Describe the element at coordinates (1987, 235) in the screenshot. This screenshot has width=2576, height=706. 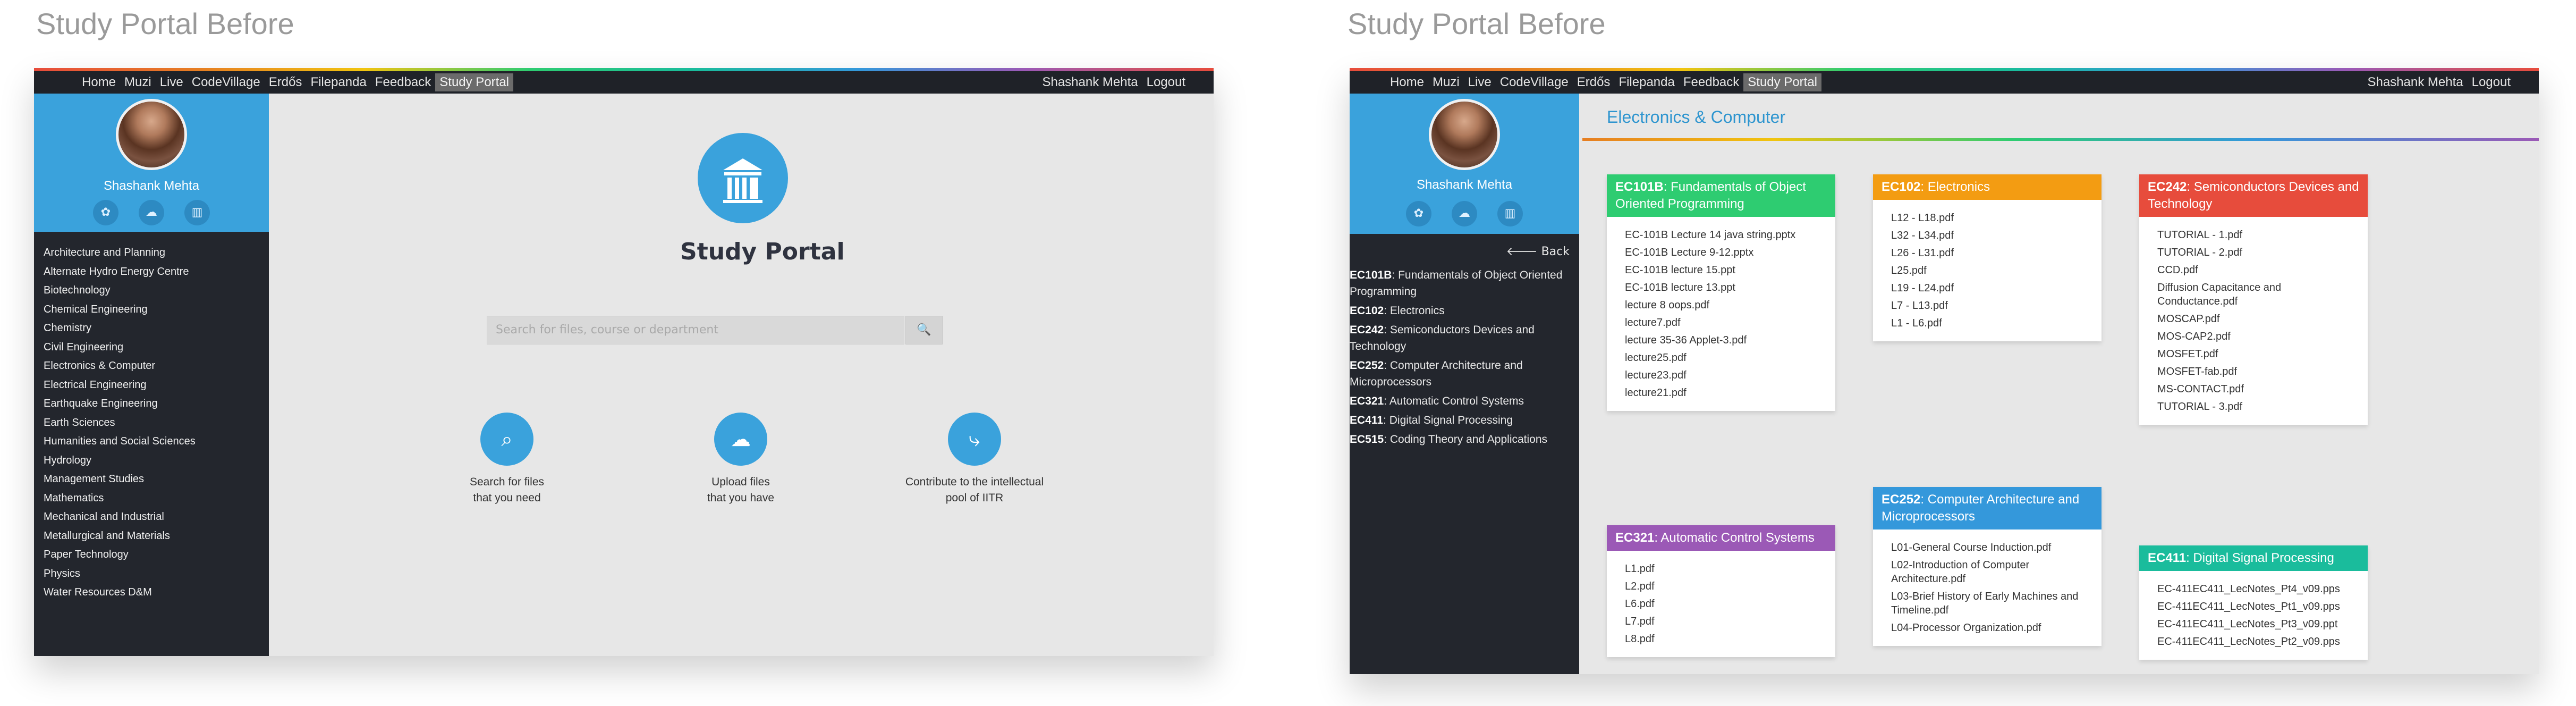
I see `file-link: L32 - L34.pdf` at that location.